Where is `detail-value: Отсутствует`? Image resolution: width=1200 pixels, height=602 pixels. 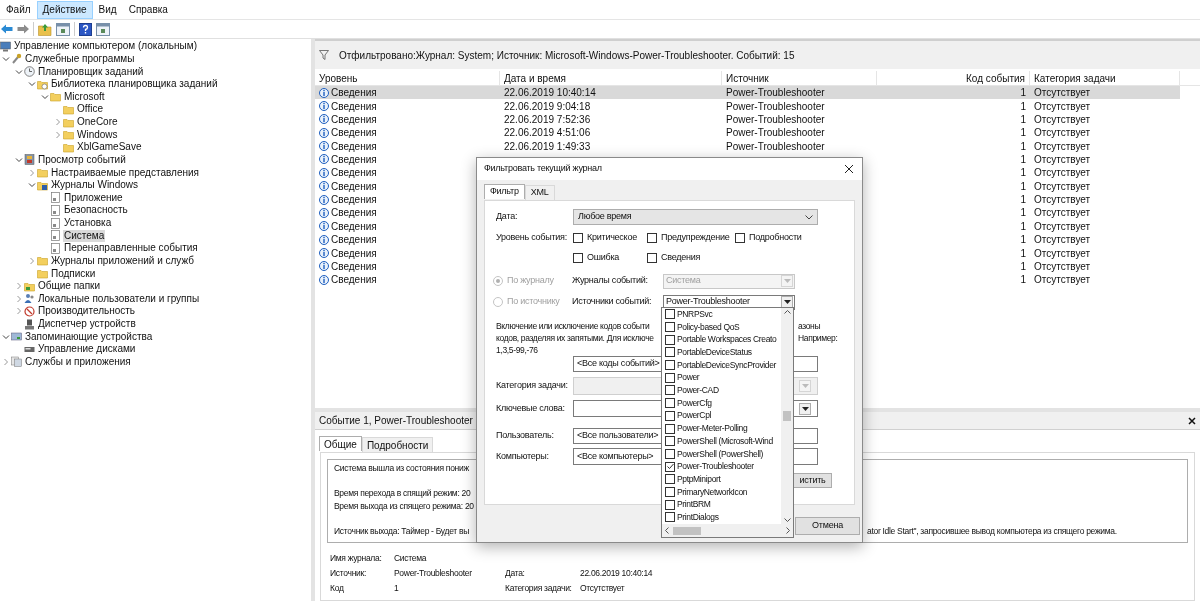 detail-value: Отсутствует is located at coordinates (602, 588).